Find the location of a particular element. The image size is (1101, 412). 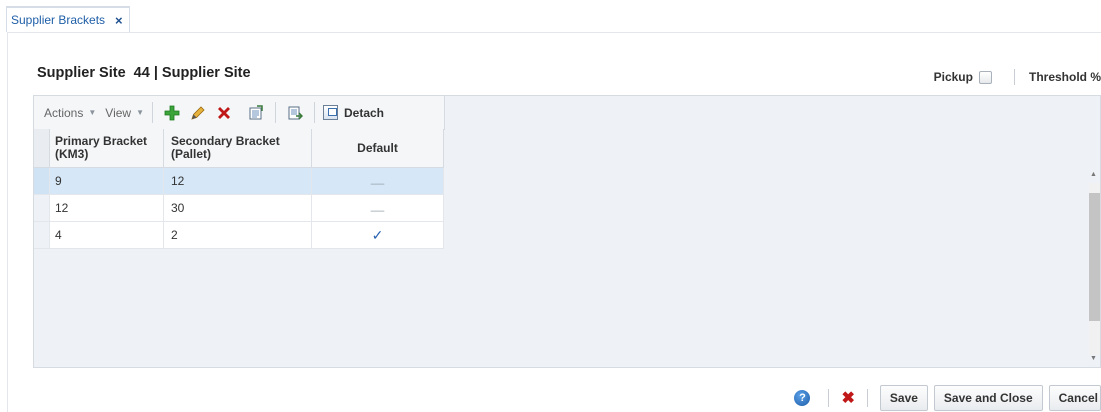

delete-icon is located at coordinates (224, 113).